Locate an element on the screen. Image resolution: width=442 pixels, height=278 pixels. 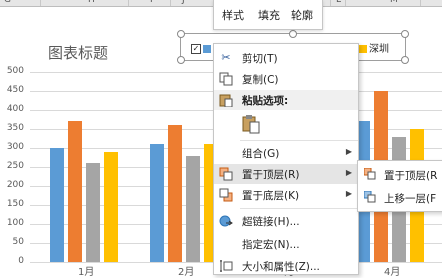
checkbox-icon: ✓ is located at coordinates (196, 49).